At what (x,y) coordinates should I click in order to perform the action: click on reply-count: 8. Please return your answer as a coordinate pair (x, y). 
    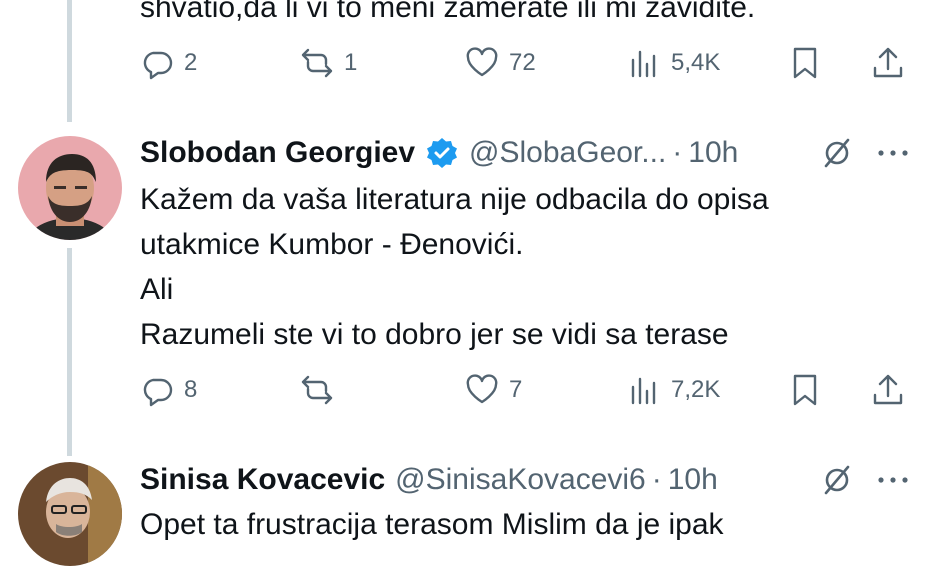
    Looking at the image, I should click on (191, 389).